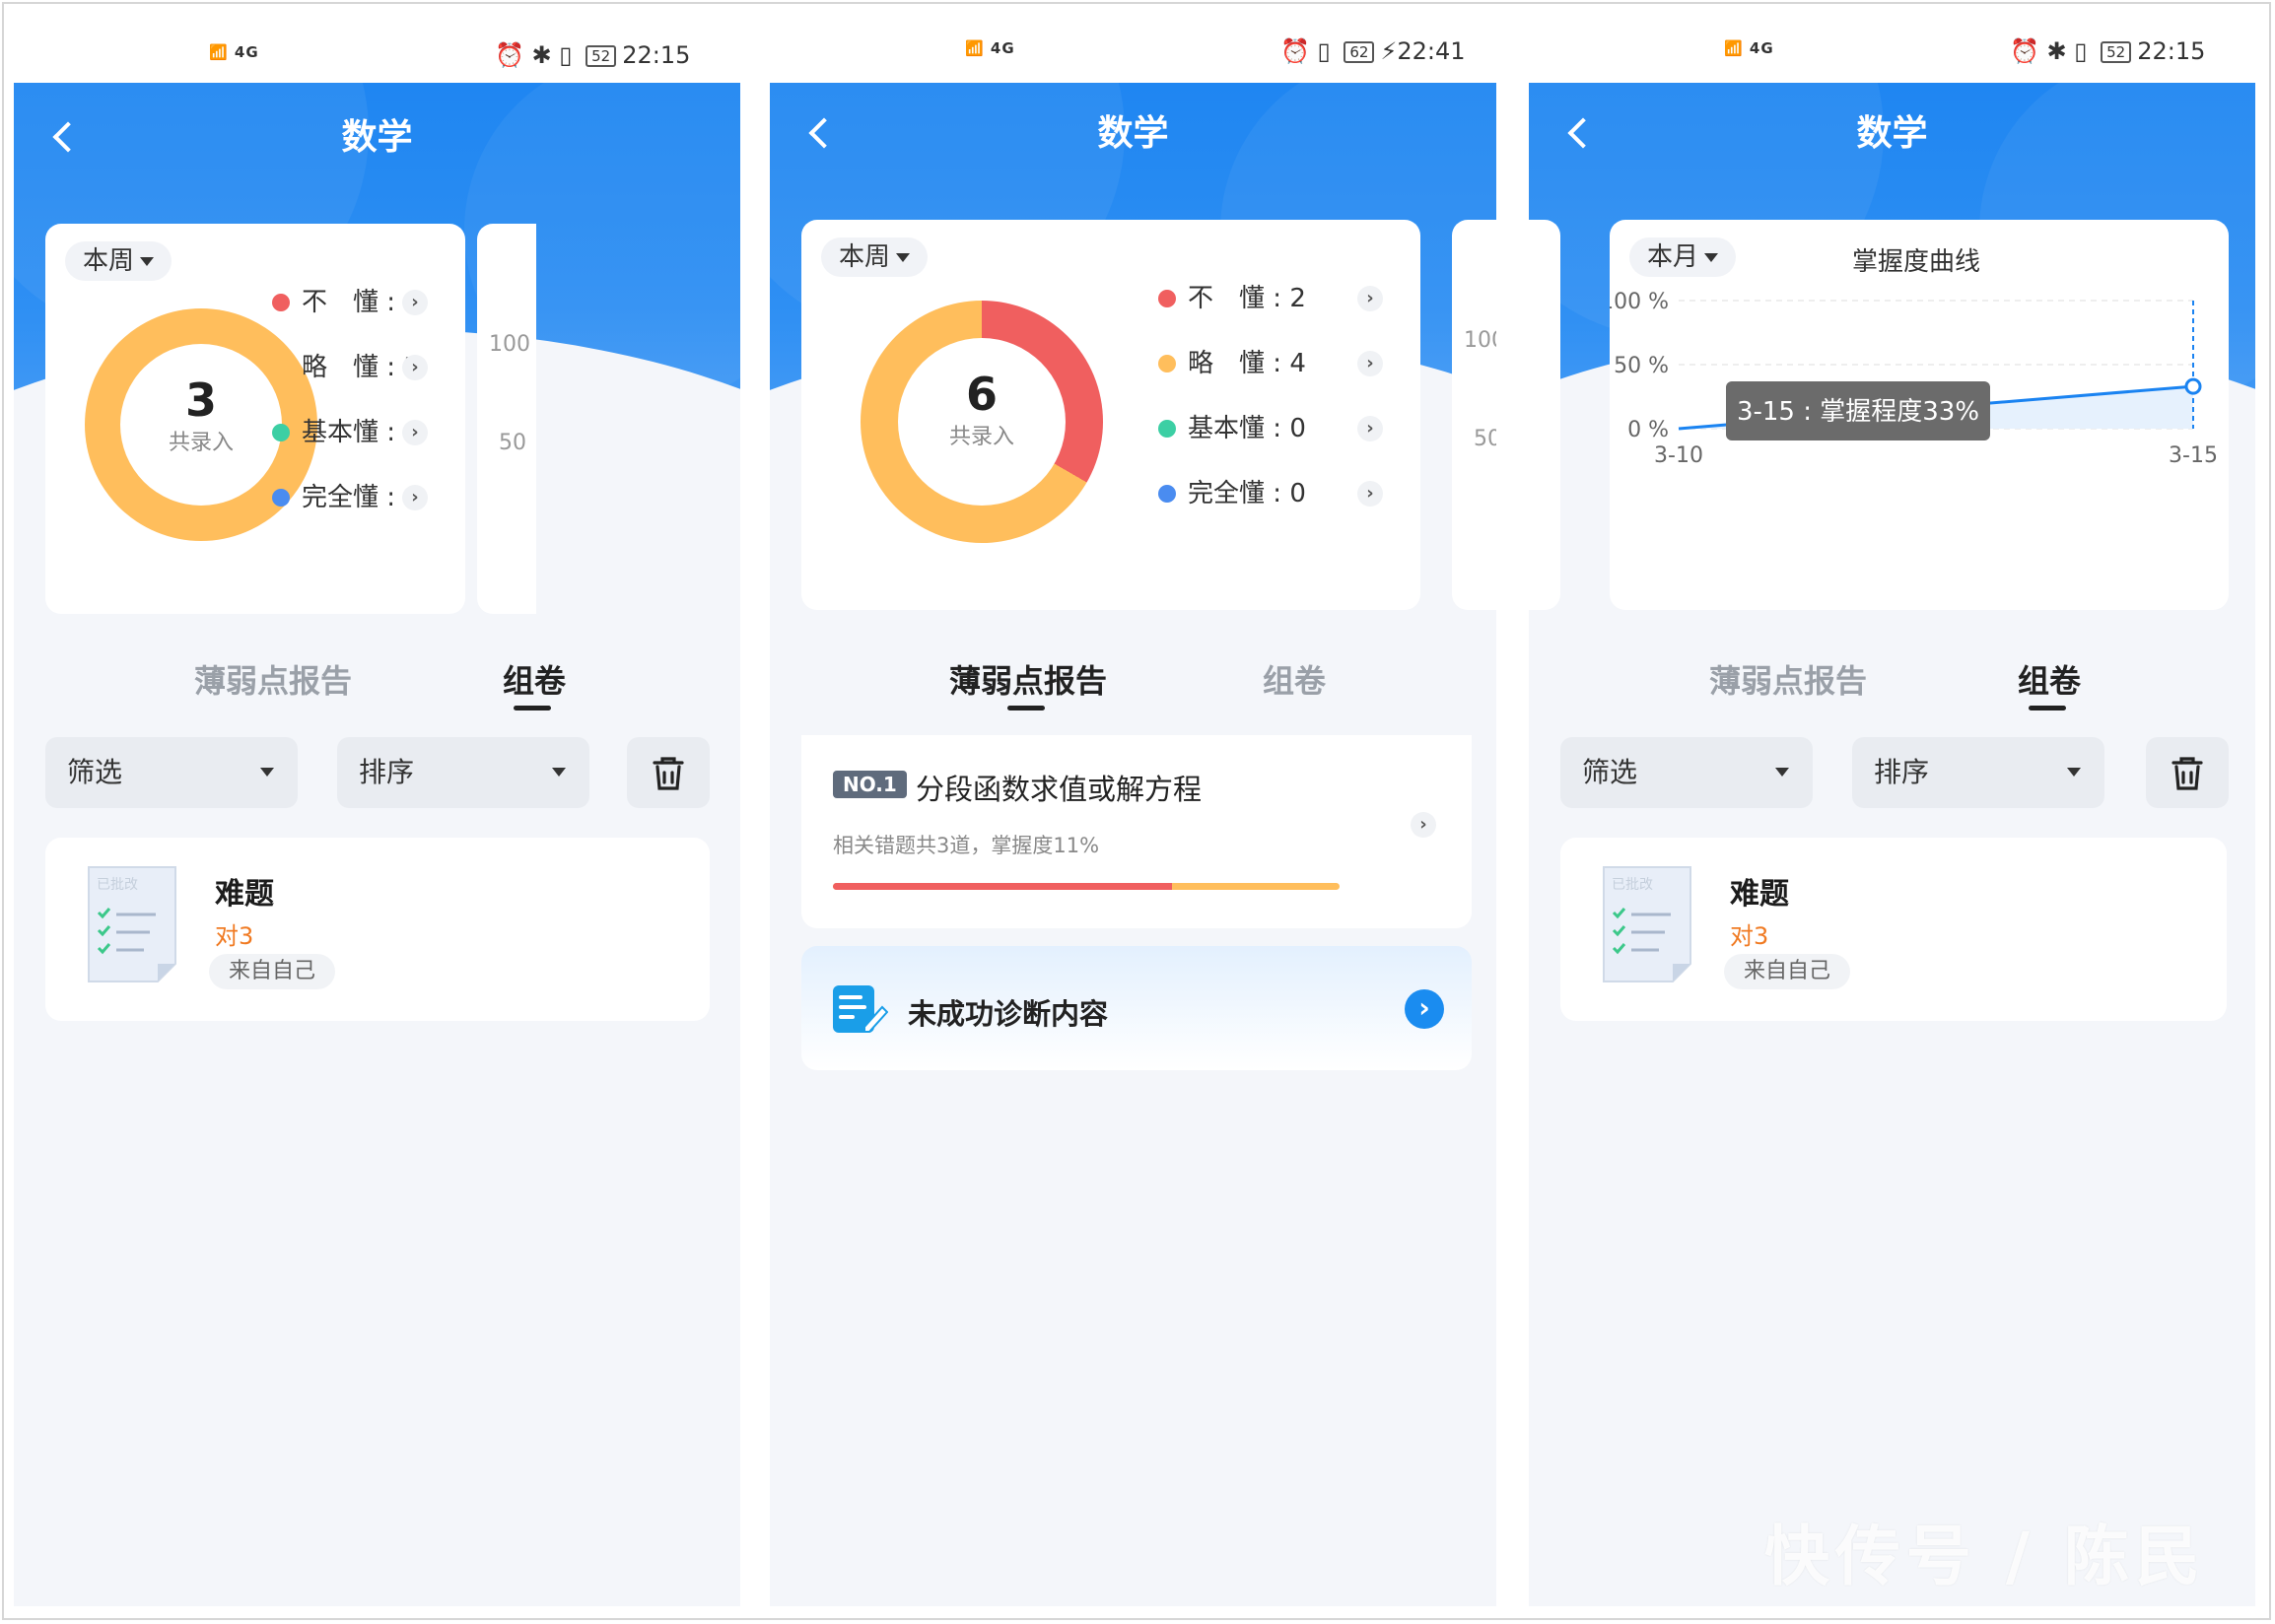 The height and width of the screenshot is (1624, 2275). I want to click on status-time: 22:41, so click(1431, 51).